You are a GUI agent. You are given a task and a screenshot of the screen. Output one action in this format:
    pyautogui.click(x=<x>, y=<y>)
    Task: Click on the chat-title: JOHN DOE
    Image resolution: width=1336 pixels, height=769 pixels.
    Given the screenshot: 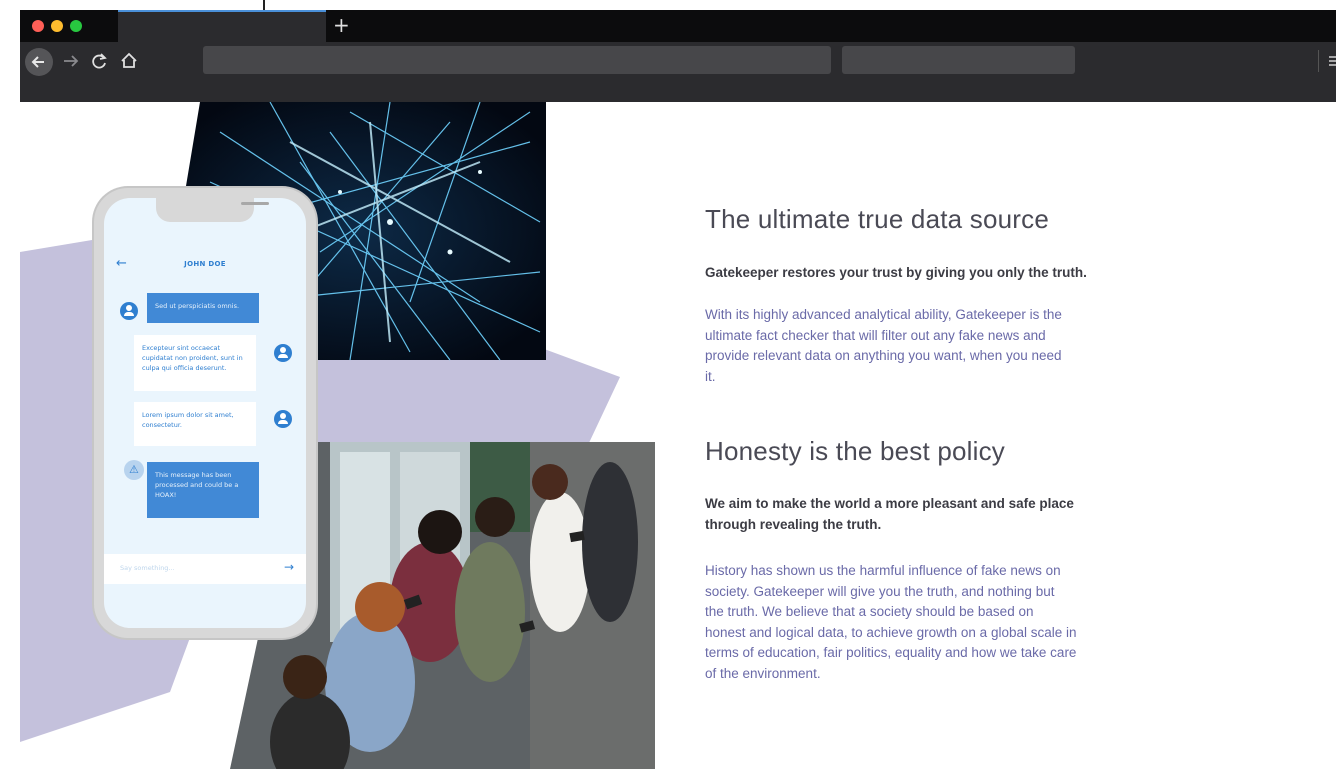 What is the action you would take?
    pyautogui.click(x=205, y=264)
    